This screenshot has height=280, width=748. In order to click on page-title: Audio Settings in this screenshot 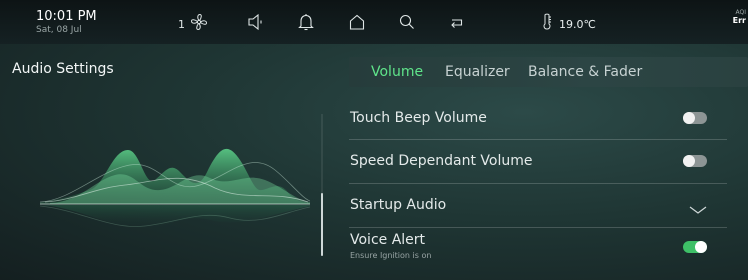, I will do `click(63, 69)`.